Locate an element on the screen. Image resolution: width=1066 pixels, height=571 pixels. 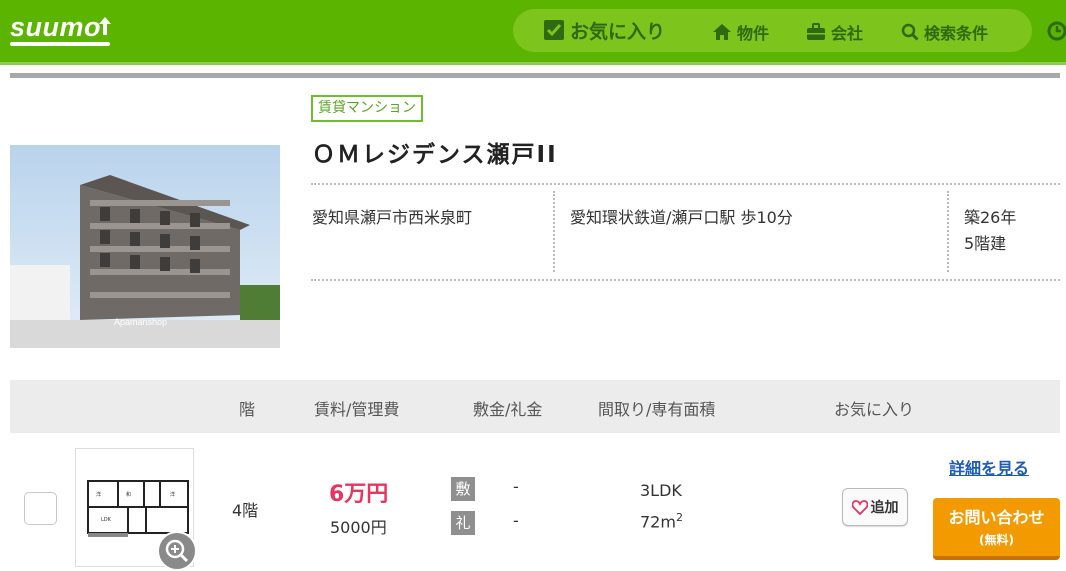
inquiry-button: お問い合わせ (無料) is located at coordinates (996, 529).